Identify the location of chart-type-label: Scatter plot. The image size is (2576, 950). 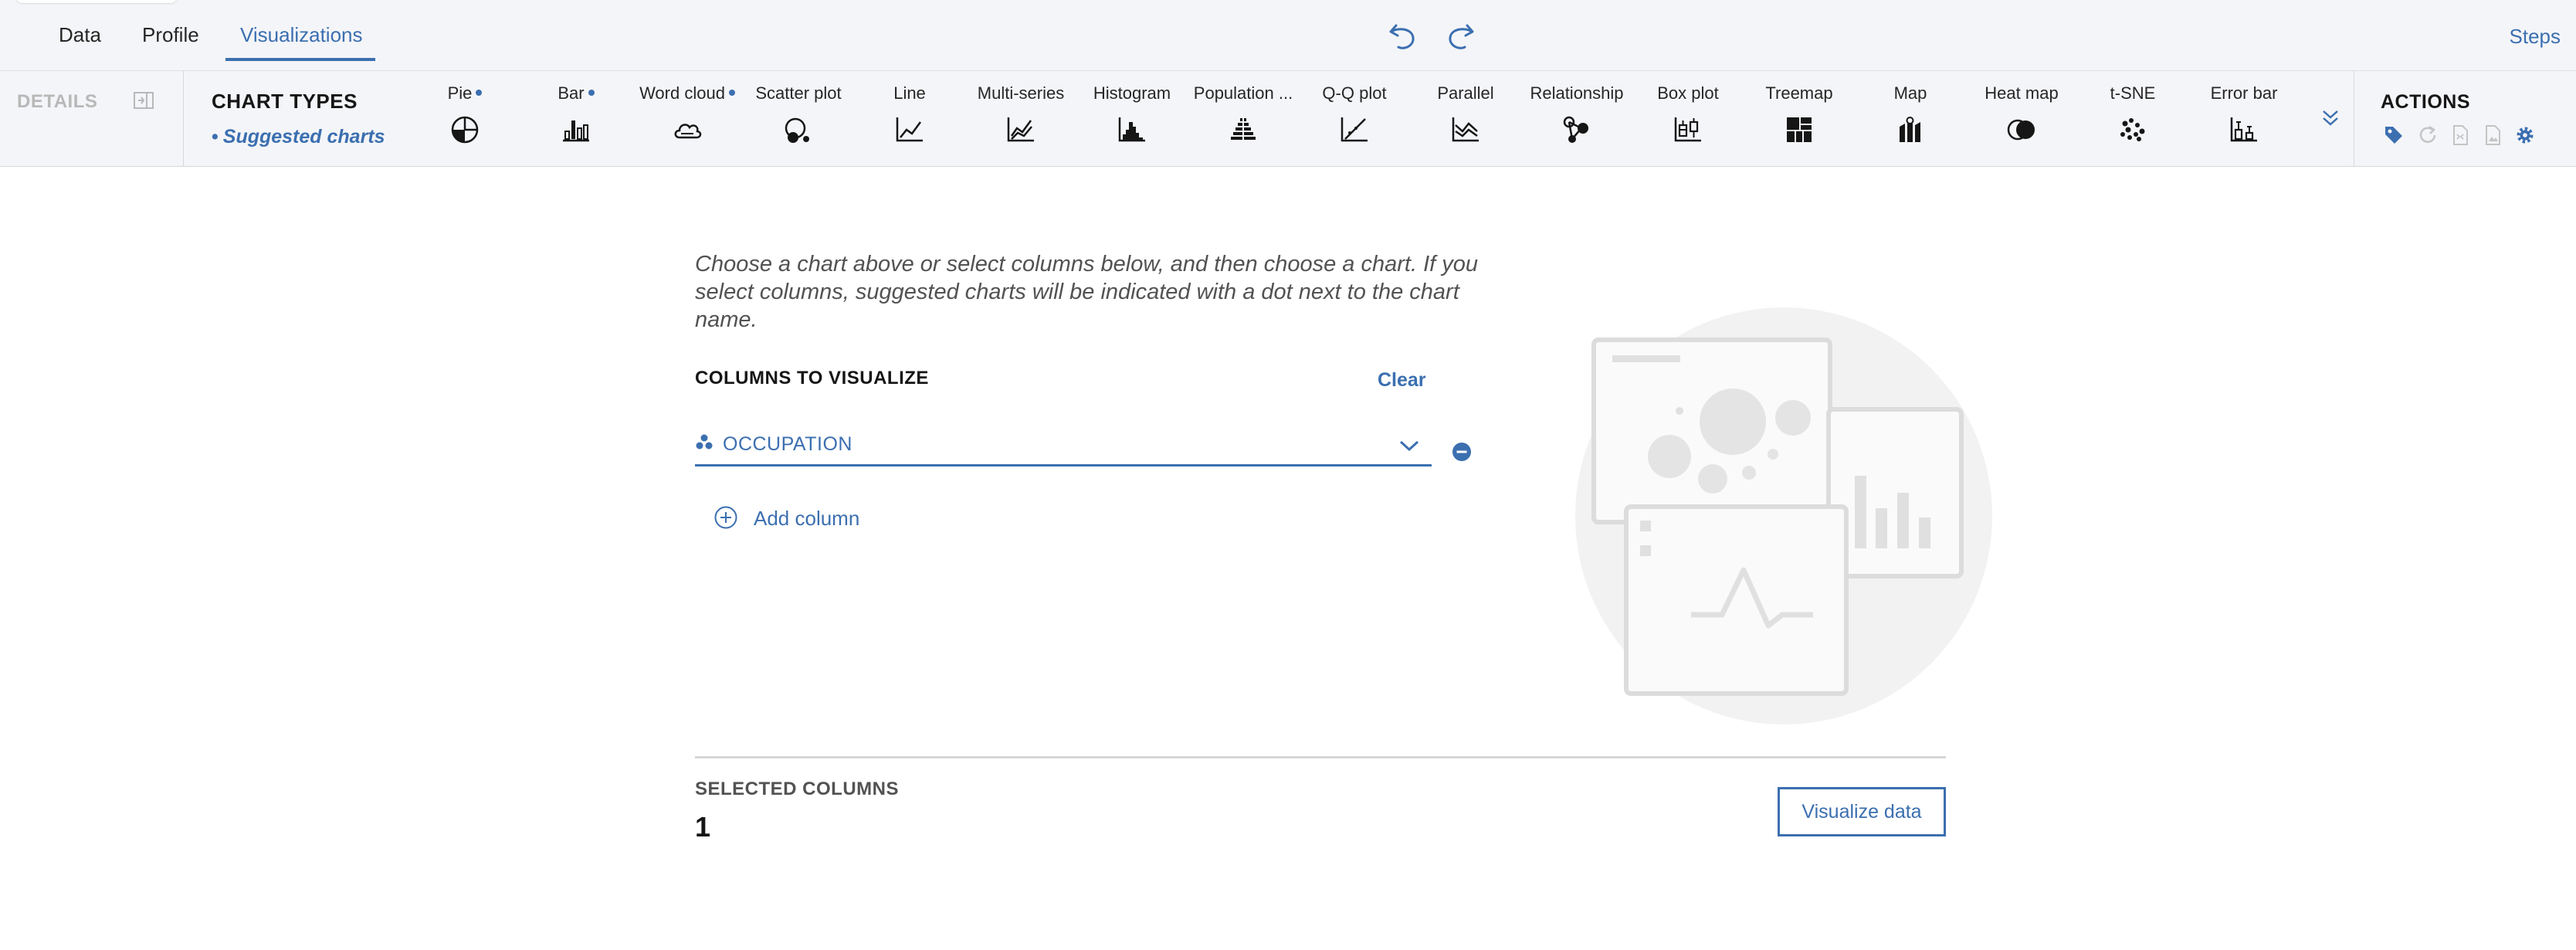
(798, 93).